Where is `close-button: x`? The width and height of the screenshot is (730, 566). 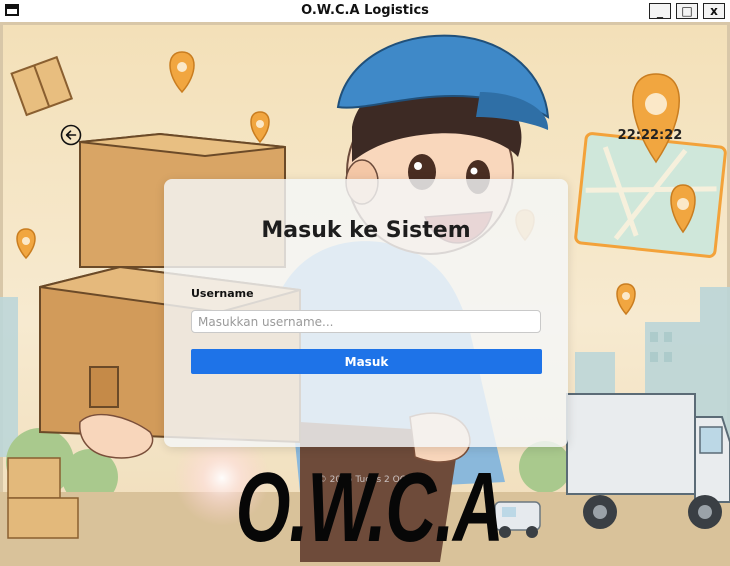
close-button: x is located at coordinates (714, 11).